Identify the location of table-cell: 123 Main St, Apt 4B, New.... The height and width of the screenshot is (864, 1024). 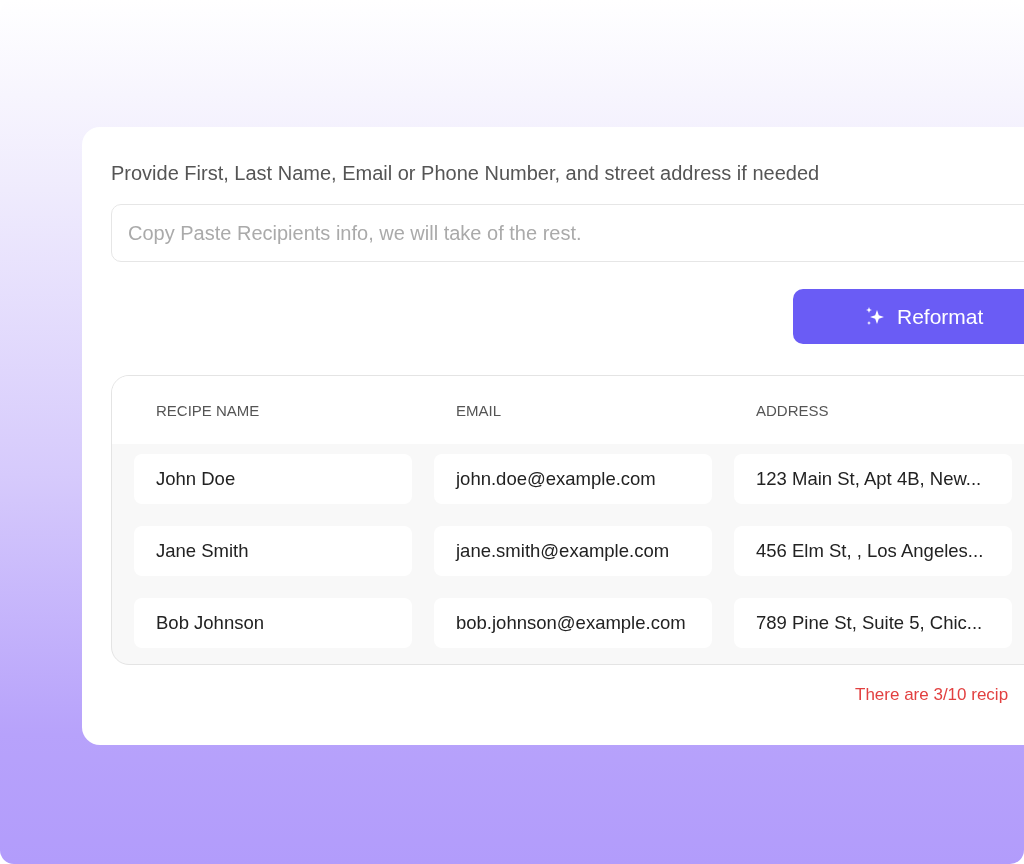
(873, 479).